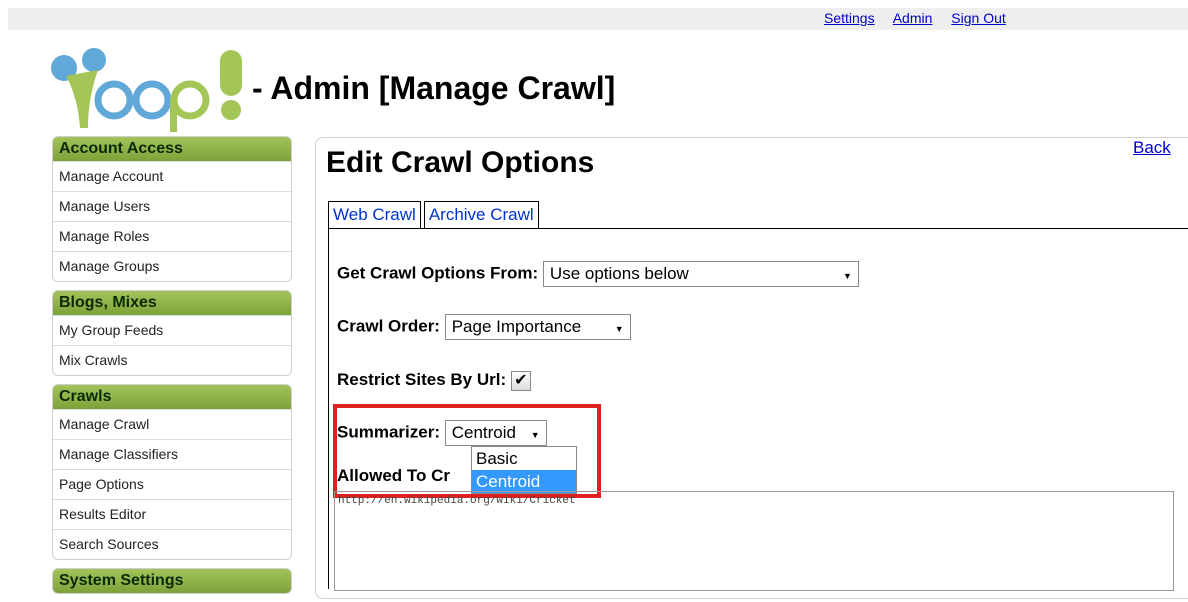  I want to click on page-heading: - Admin [Manage Crawl], so click(434, 88).